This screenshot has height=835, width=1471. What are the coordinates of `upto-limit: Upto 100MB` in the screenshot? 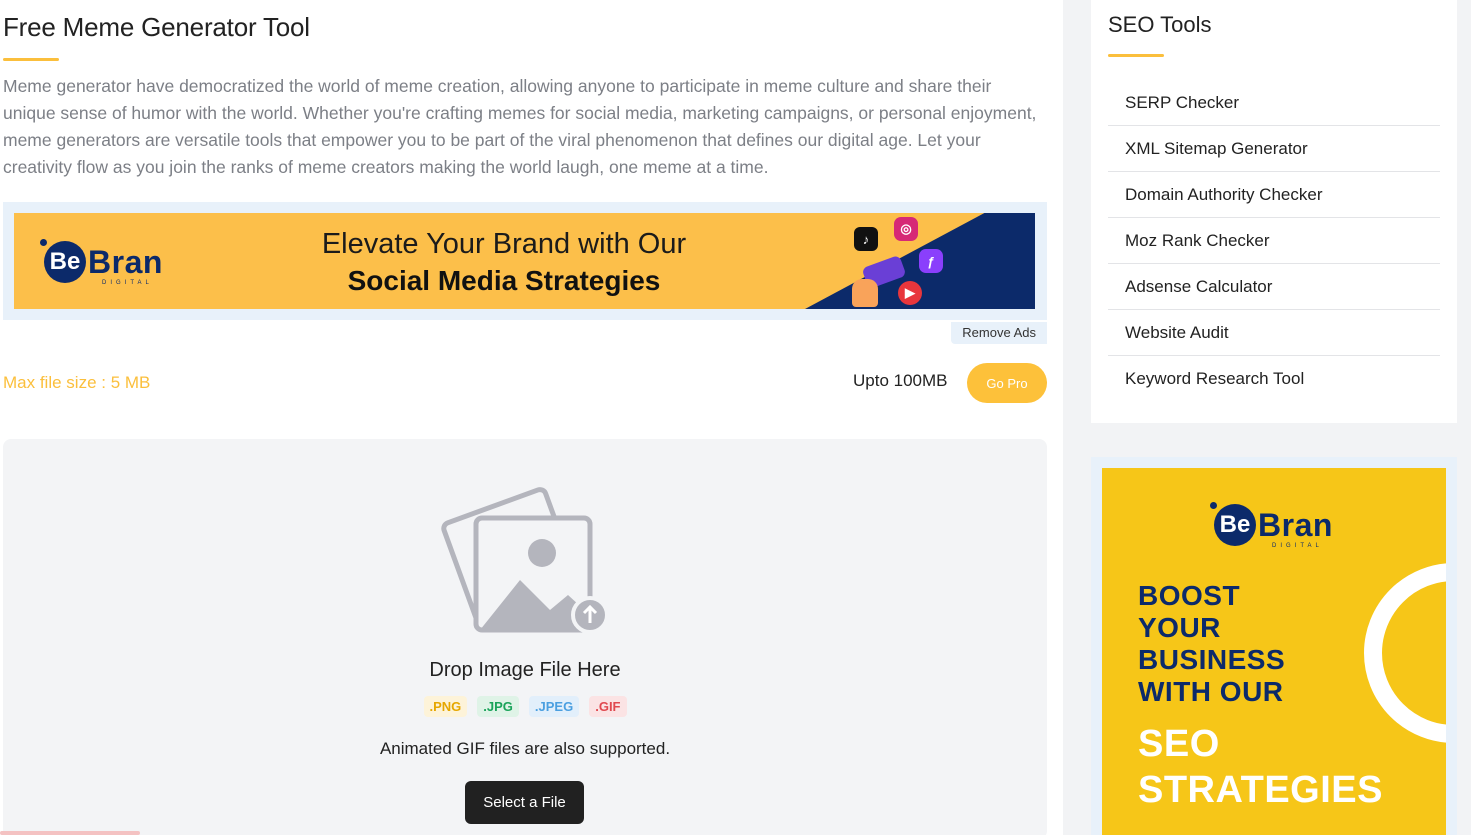 It's located at (900, 380).